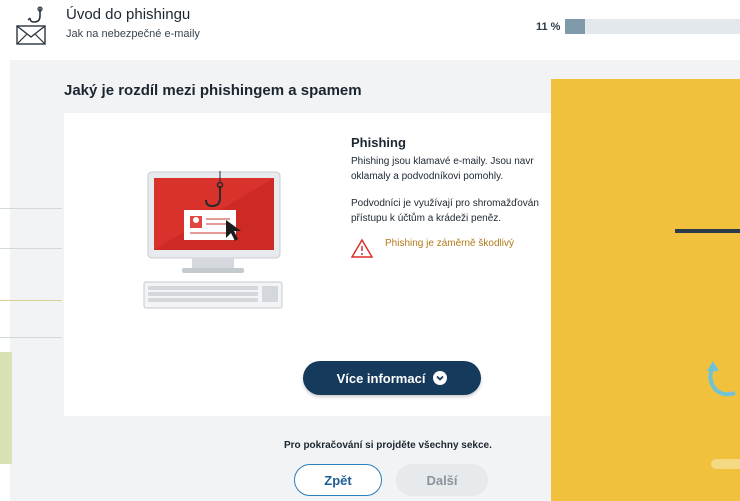 Image resolution: width=740 pixels, height=501 pixels. What do you see at coordinates (442, 480) in the screenshot?
I see `next-button: Další` at bounding box center [442, 480].